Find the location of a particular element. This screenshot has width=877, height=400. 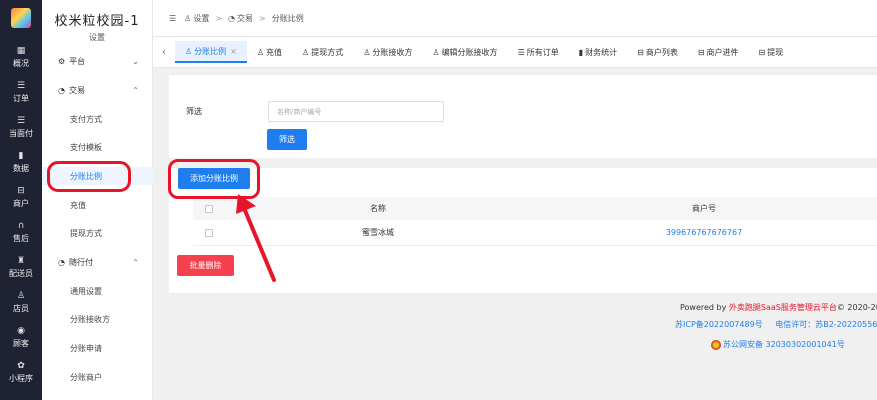

chevron-down-icon: ⌄ is located at coordinates (135, 61).